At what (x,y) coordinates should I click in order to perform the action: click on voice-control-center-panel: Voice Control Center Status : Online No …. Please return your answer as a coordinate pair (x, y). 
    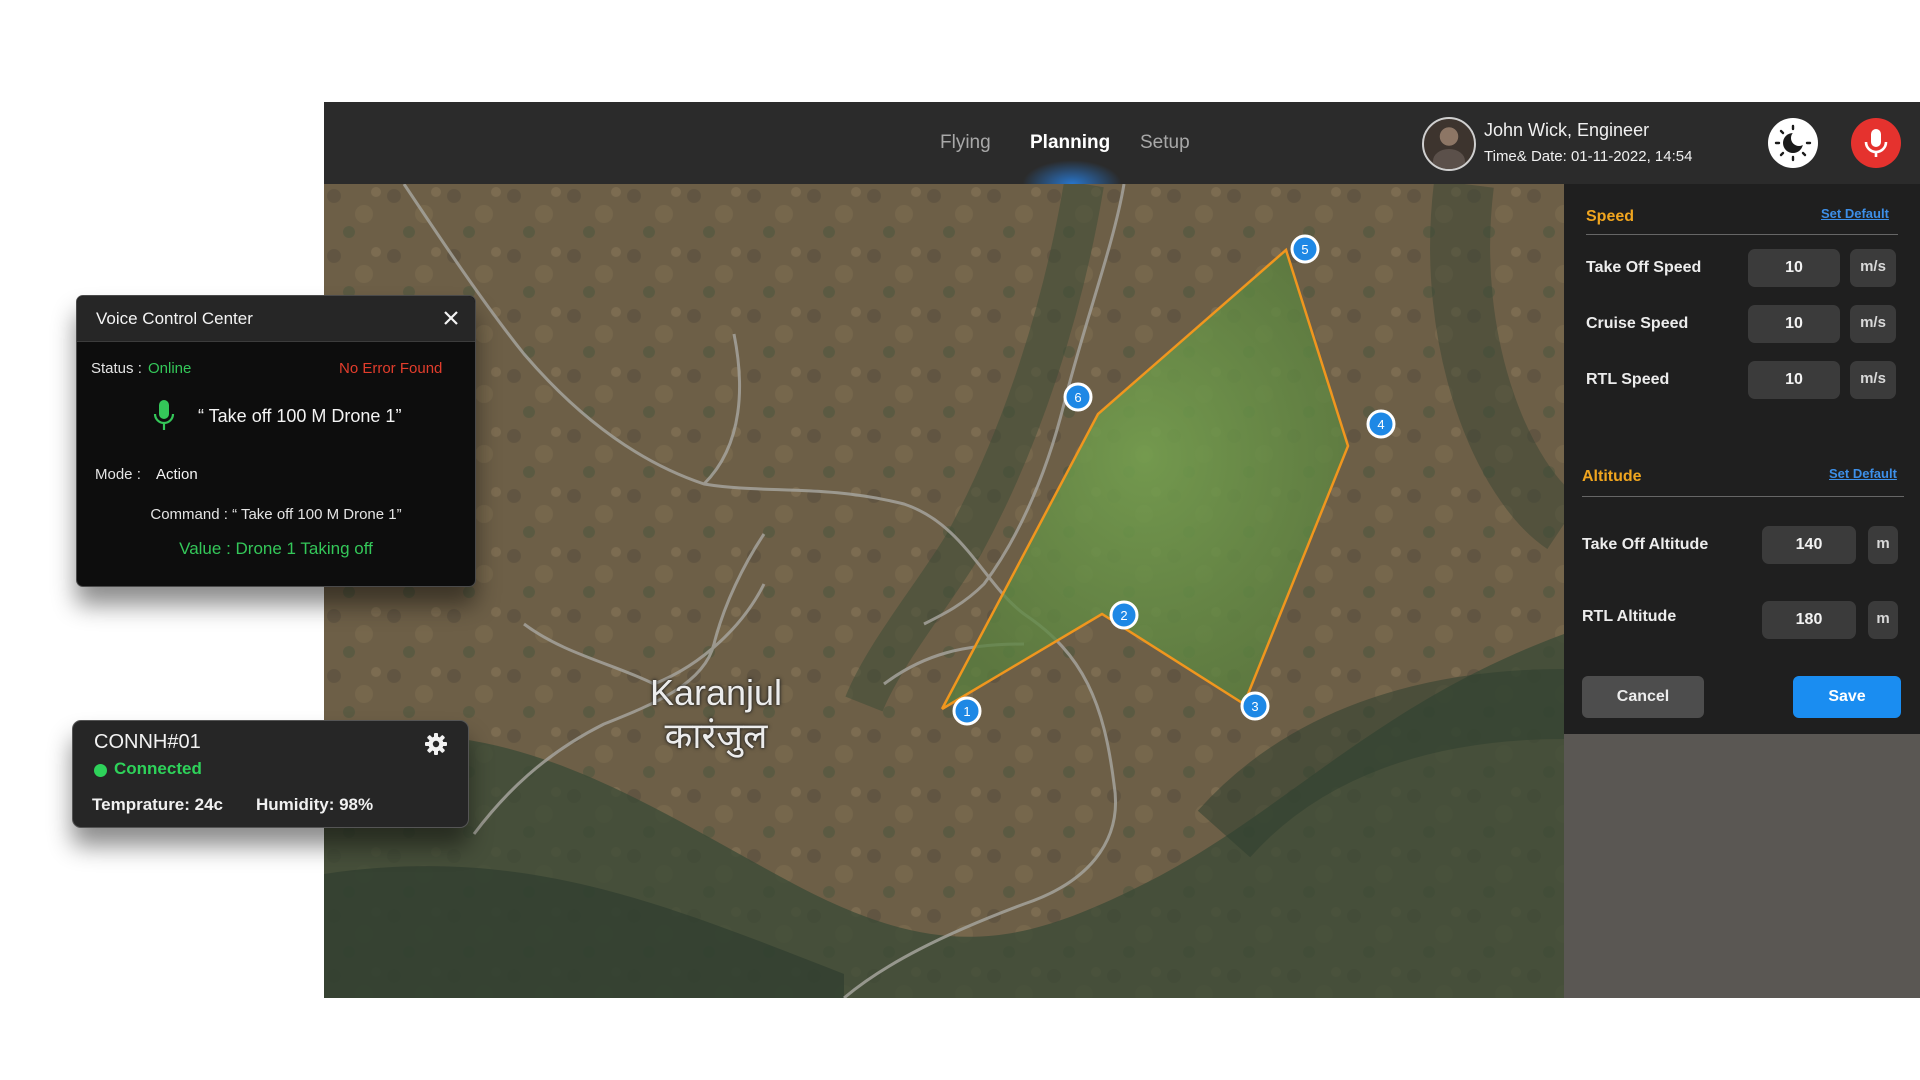
    Looking at the image, I should click on (276, 441).